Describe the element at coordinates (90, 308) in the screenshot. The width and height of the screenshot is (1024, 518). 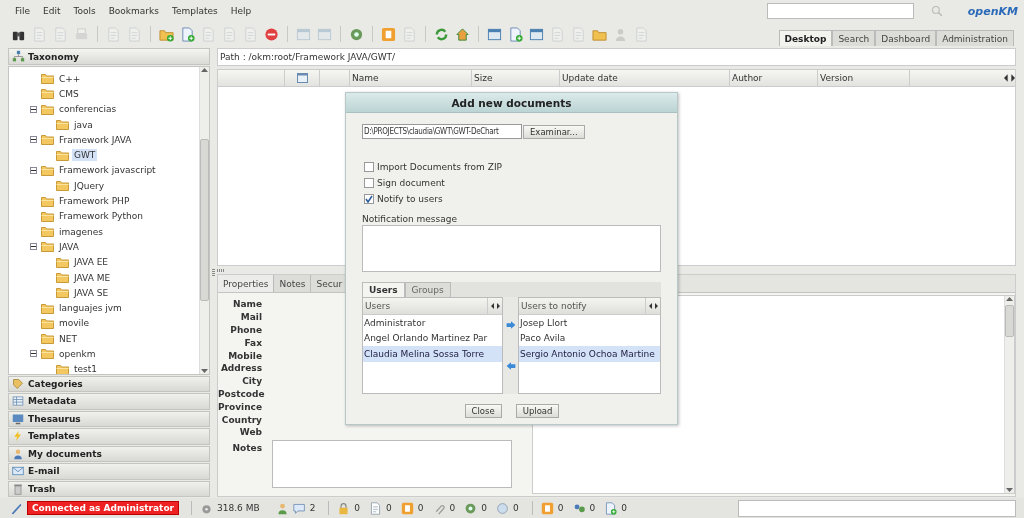
I see `tree-item: languajes jvm` at that location.